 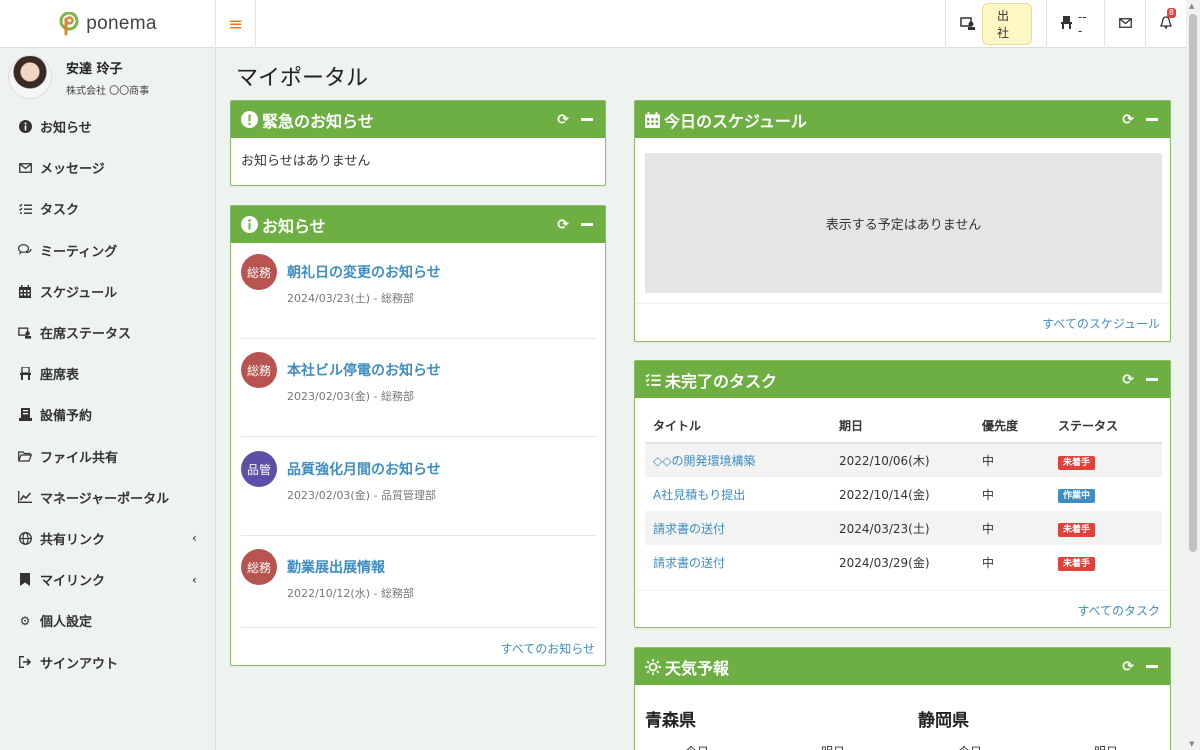 What do you see at coordinates (25, 580) in the screenshot?
I see `bookmark-icon` at bounding box center [25, 580].